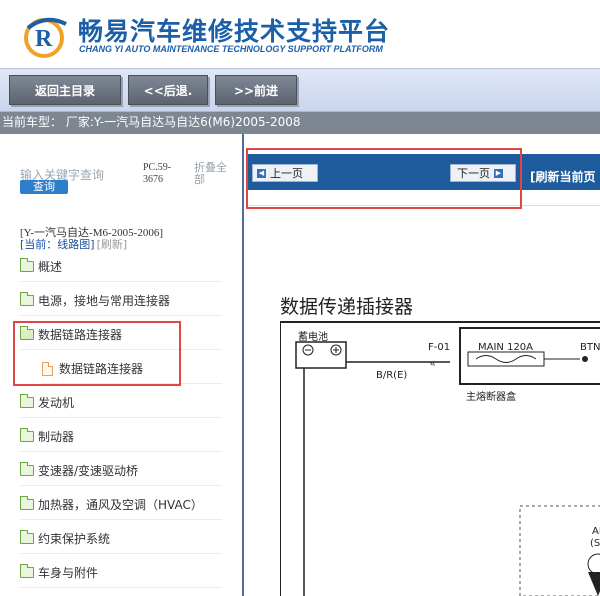 Image resolution: width=600 pixels, height=596 pixels. I want to click on s-label: (S, so click(595, 543).